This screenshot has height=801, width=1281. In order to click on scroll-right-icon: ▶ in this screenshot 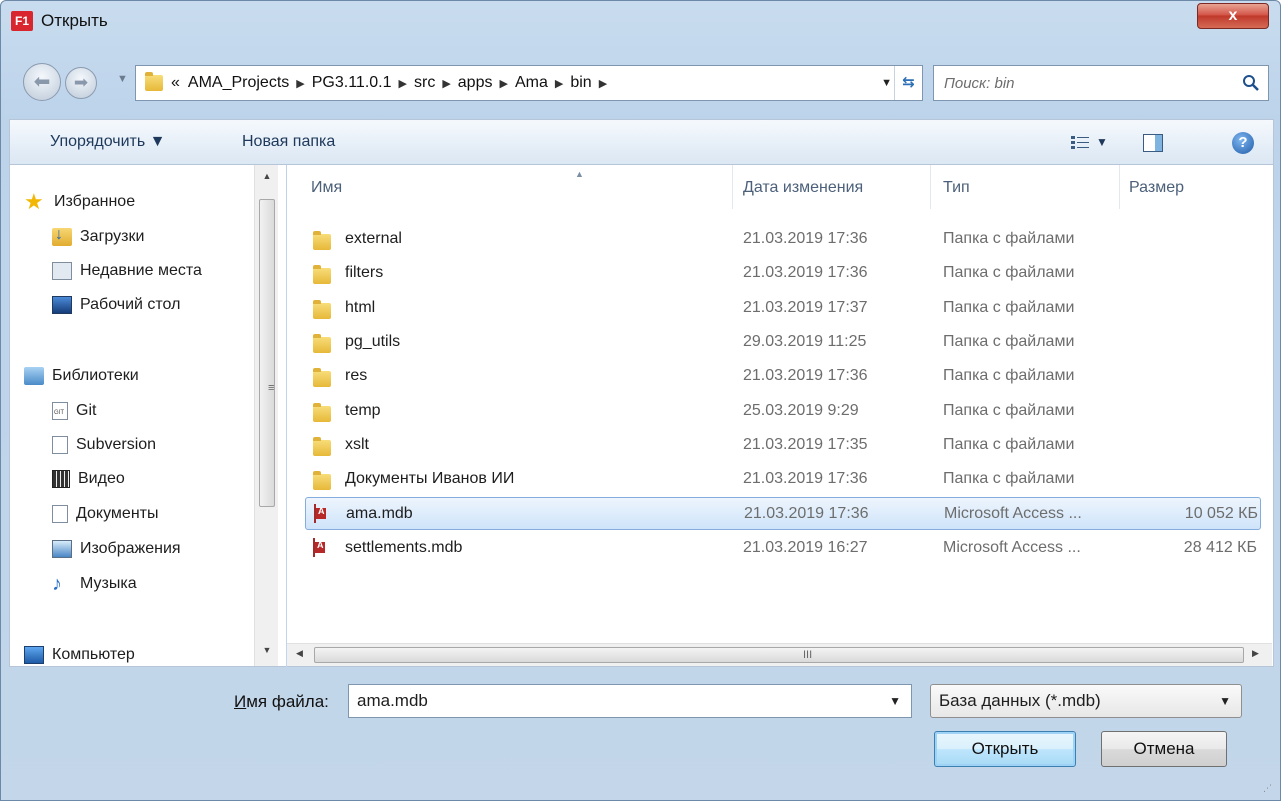, I will do `click(1255, 653)`.